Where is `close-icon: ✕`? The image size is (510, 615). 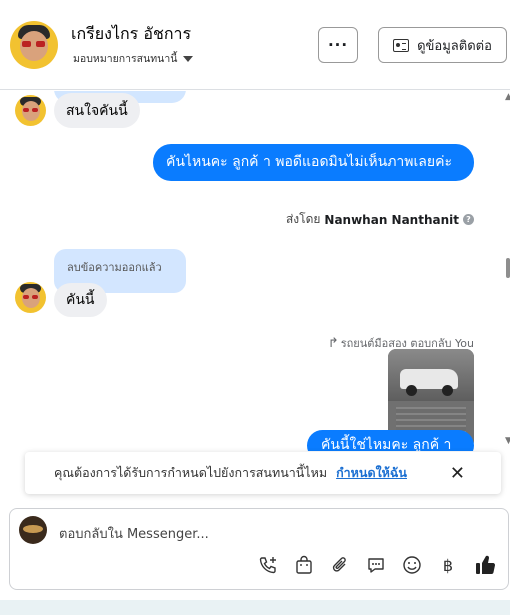
close-icon: ✕ is located at coordinates (457, 473).